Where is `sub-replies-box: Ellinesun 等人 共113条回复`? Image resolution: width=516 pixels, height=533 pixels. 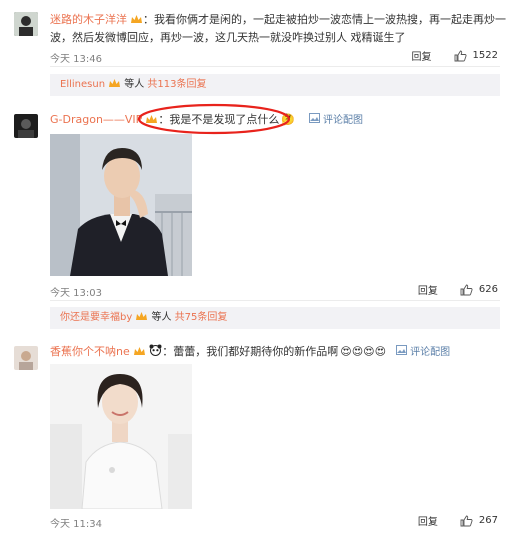
sub-replies-box: Ellinesun 等人 共113条回复 is located at coordinates (275, 85).